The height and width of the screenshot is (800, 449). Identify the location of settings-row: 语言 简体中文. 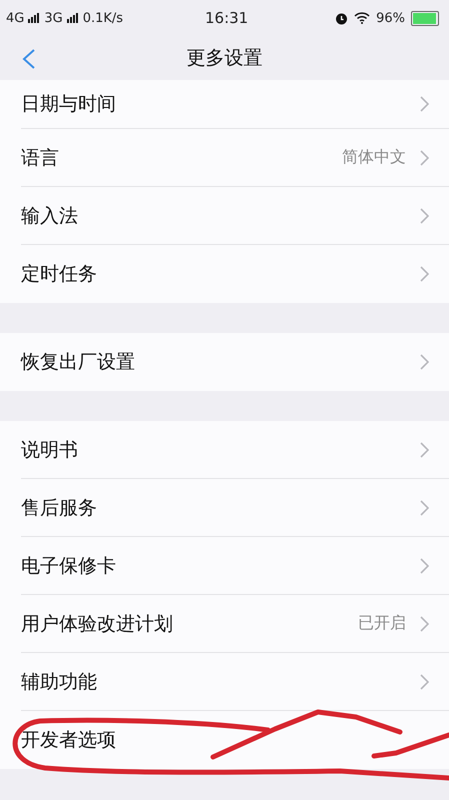
(235, 158).